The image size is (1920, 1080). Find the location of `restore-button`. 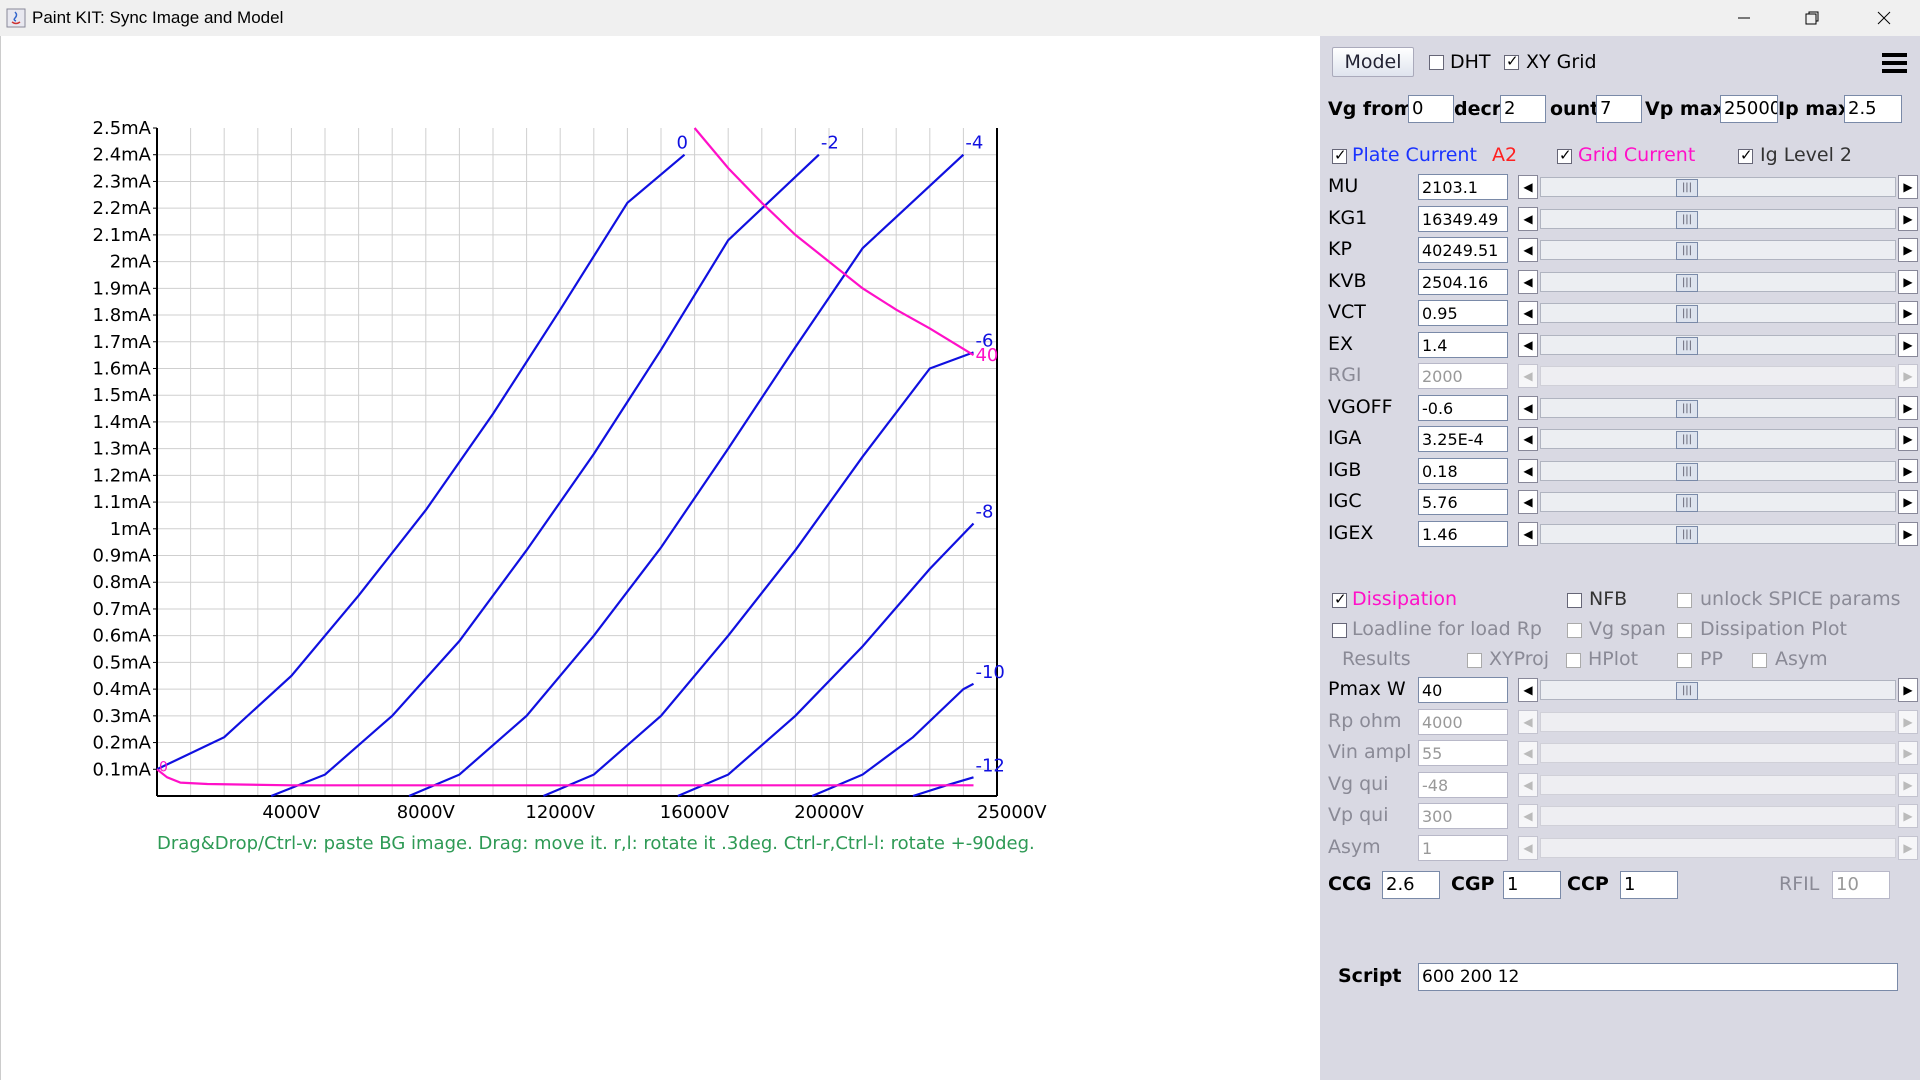

restore-button is located at coordinates (1812, 18).